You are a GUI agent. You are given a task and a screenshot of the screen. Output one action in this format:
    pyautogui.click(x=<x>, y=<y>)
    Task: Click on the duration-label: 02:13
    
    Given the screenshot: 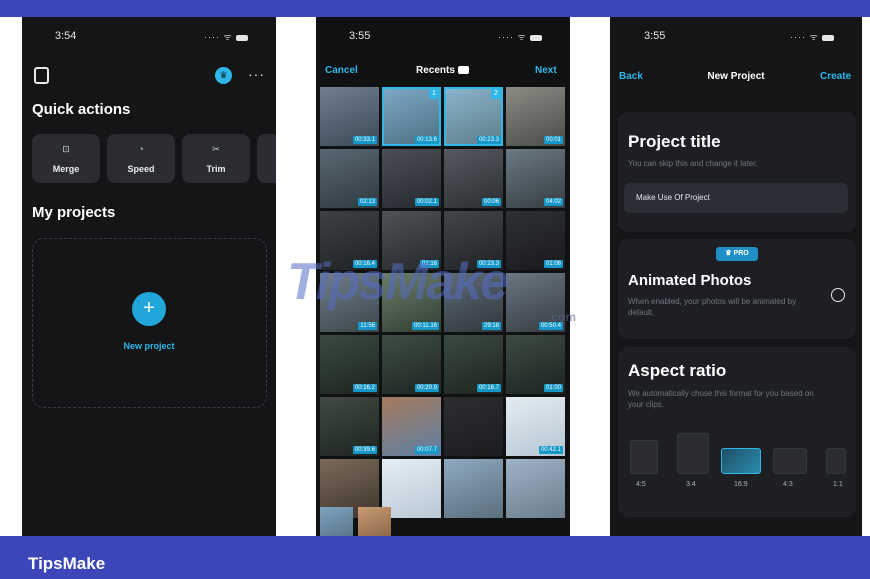 What is the action you would take?
    pyautogui.click(x=367, y=202)
    